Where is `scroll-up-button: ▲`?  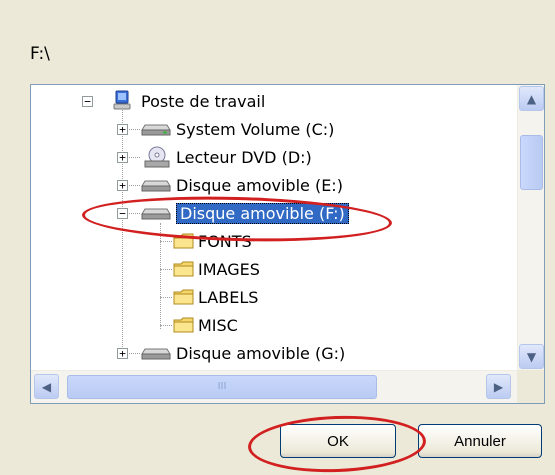
scroll-up-button: ▲ is located at coordinates (531, 98).